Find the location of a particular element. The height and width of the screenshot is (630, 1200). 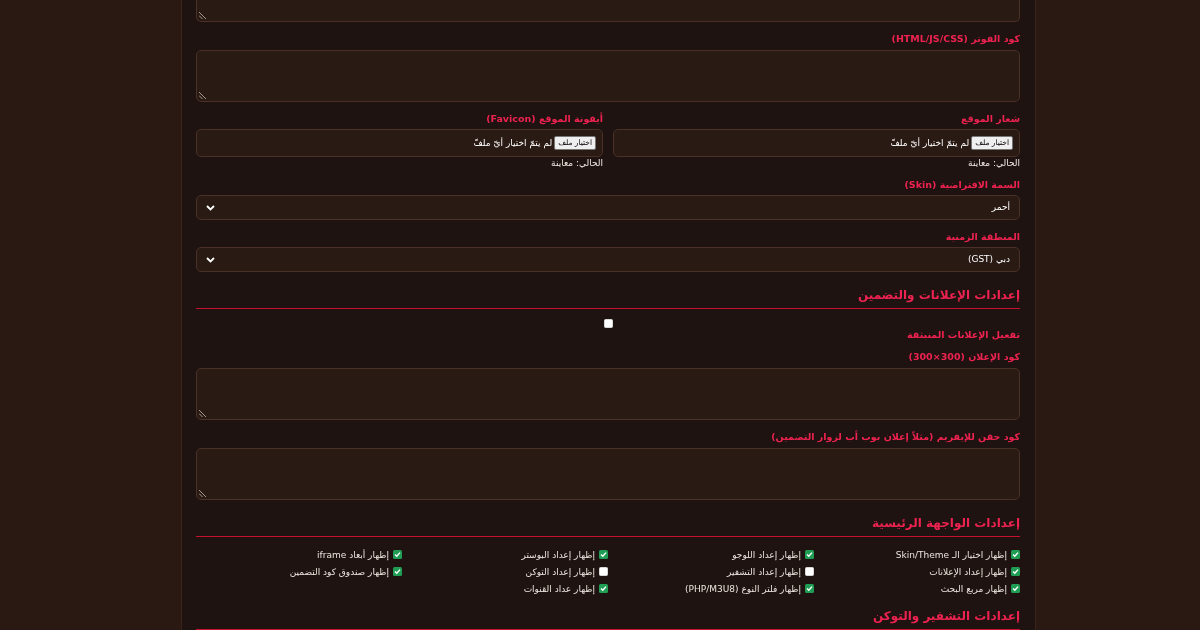

select-field: دبي (GST) is located at coordinates (608, 259).